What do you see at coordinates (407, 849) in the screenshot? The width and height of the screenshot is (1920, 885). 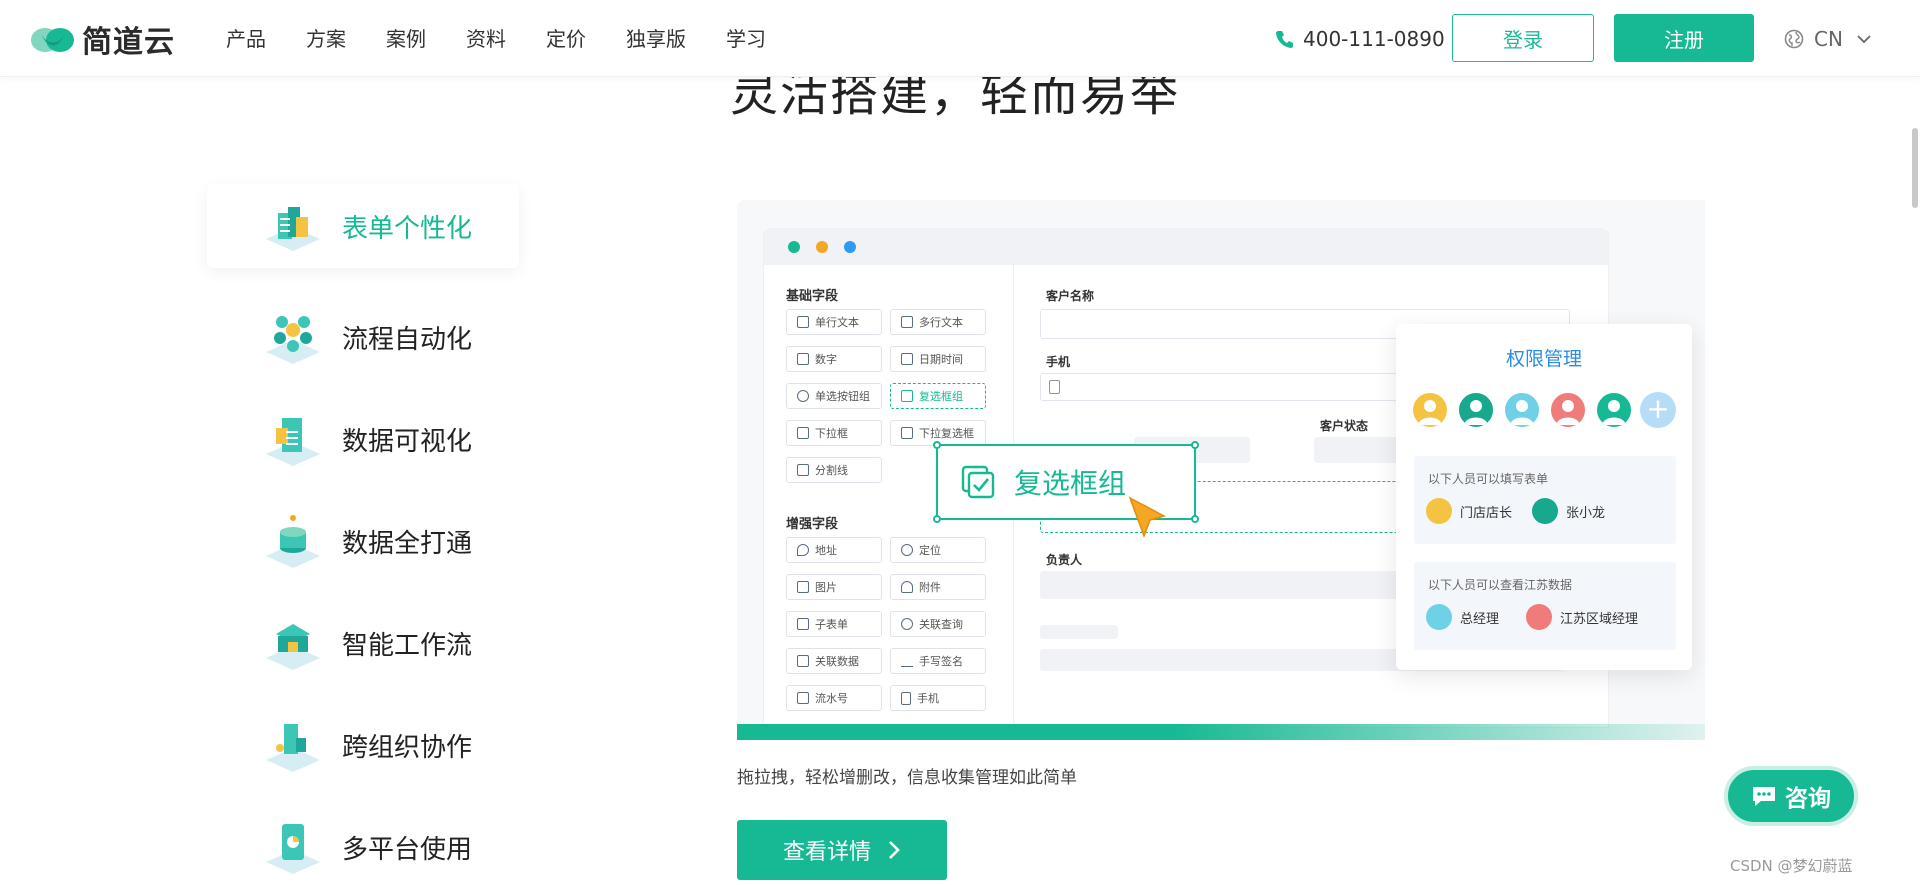 I see `feature-label: 多平台使用` at bounding box center [407, 849].